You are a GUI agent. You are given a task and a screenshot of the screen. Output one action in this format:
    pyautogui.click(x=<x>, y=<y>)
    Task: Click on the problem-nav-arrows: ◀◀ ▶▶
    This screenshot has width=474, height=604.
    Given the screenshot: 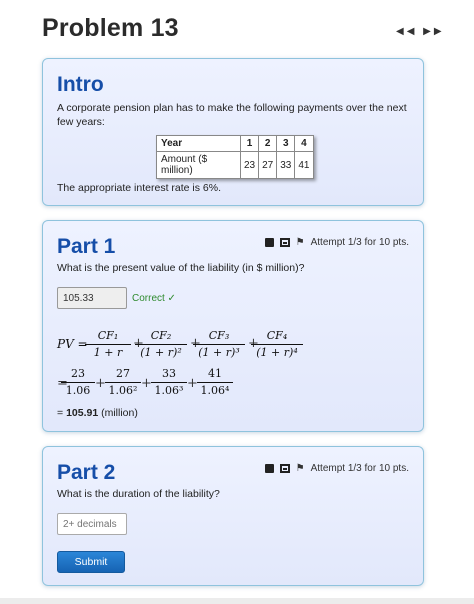 What is the action you would take?
    pyautogui.click(x=420, y=31)
    